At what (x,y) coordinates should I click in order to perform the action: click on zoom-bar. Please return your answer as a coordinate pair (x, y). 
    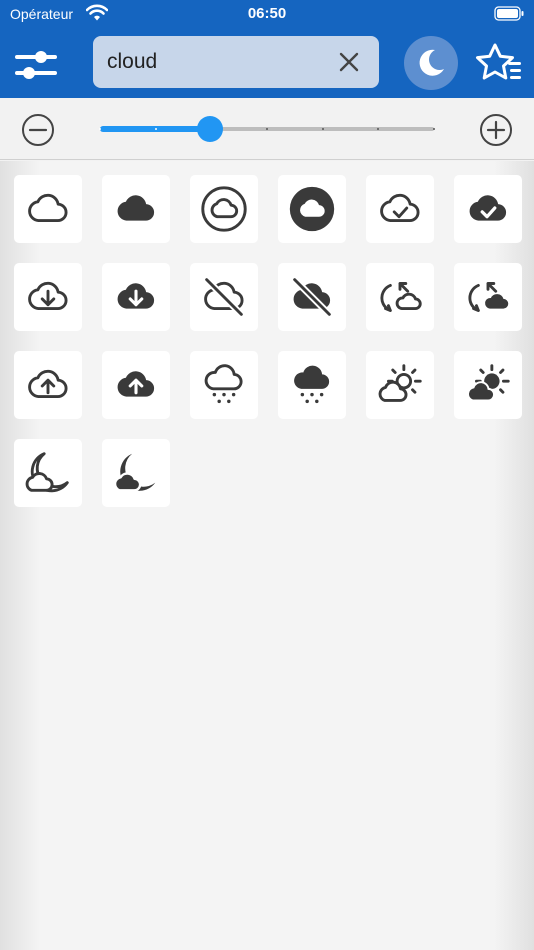
    Looking at the image, I should click on (267, 129).